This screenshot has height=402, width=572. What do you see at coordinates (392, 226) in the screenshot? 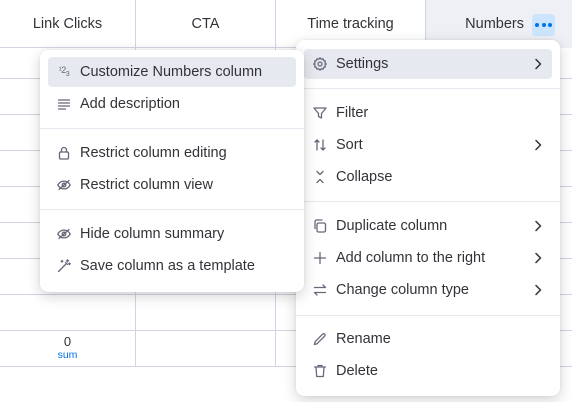
I see `menu-item-label: Duplicate column` at bounding box center [392, 226].